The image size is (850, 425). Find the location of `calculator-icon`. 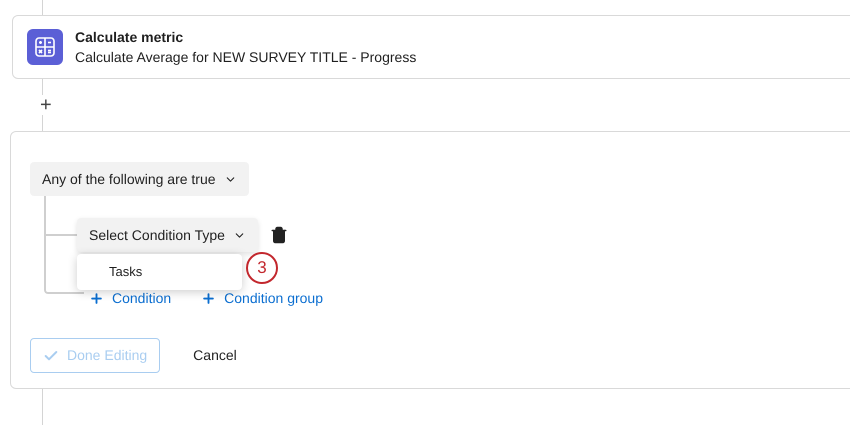

calculator-icon is located at coordinates (45, 47).